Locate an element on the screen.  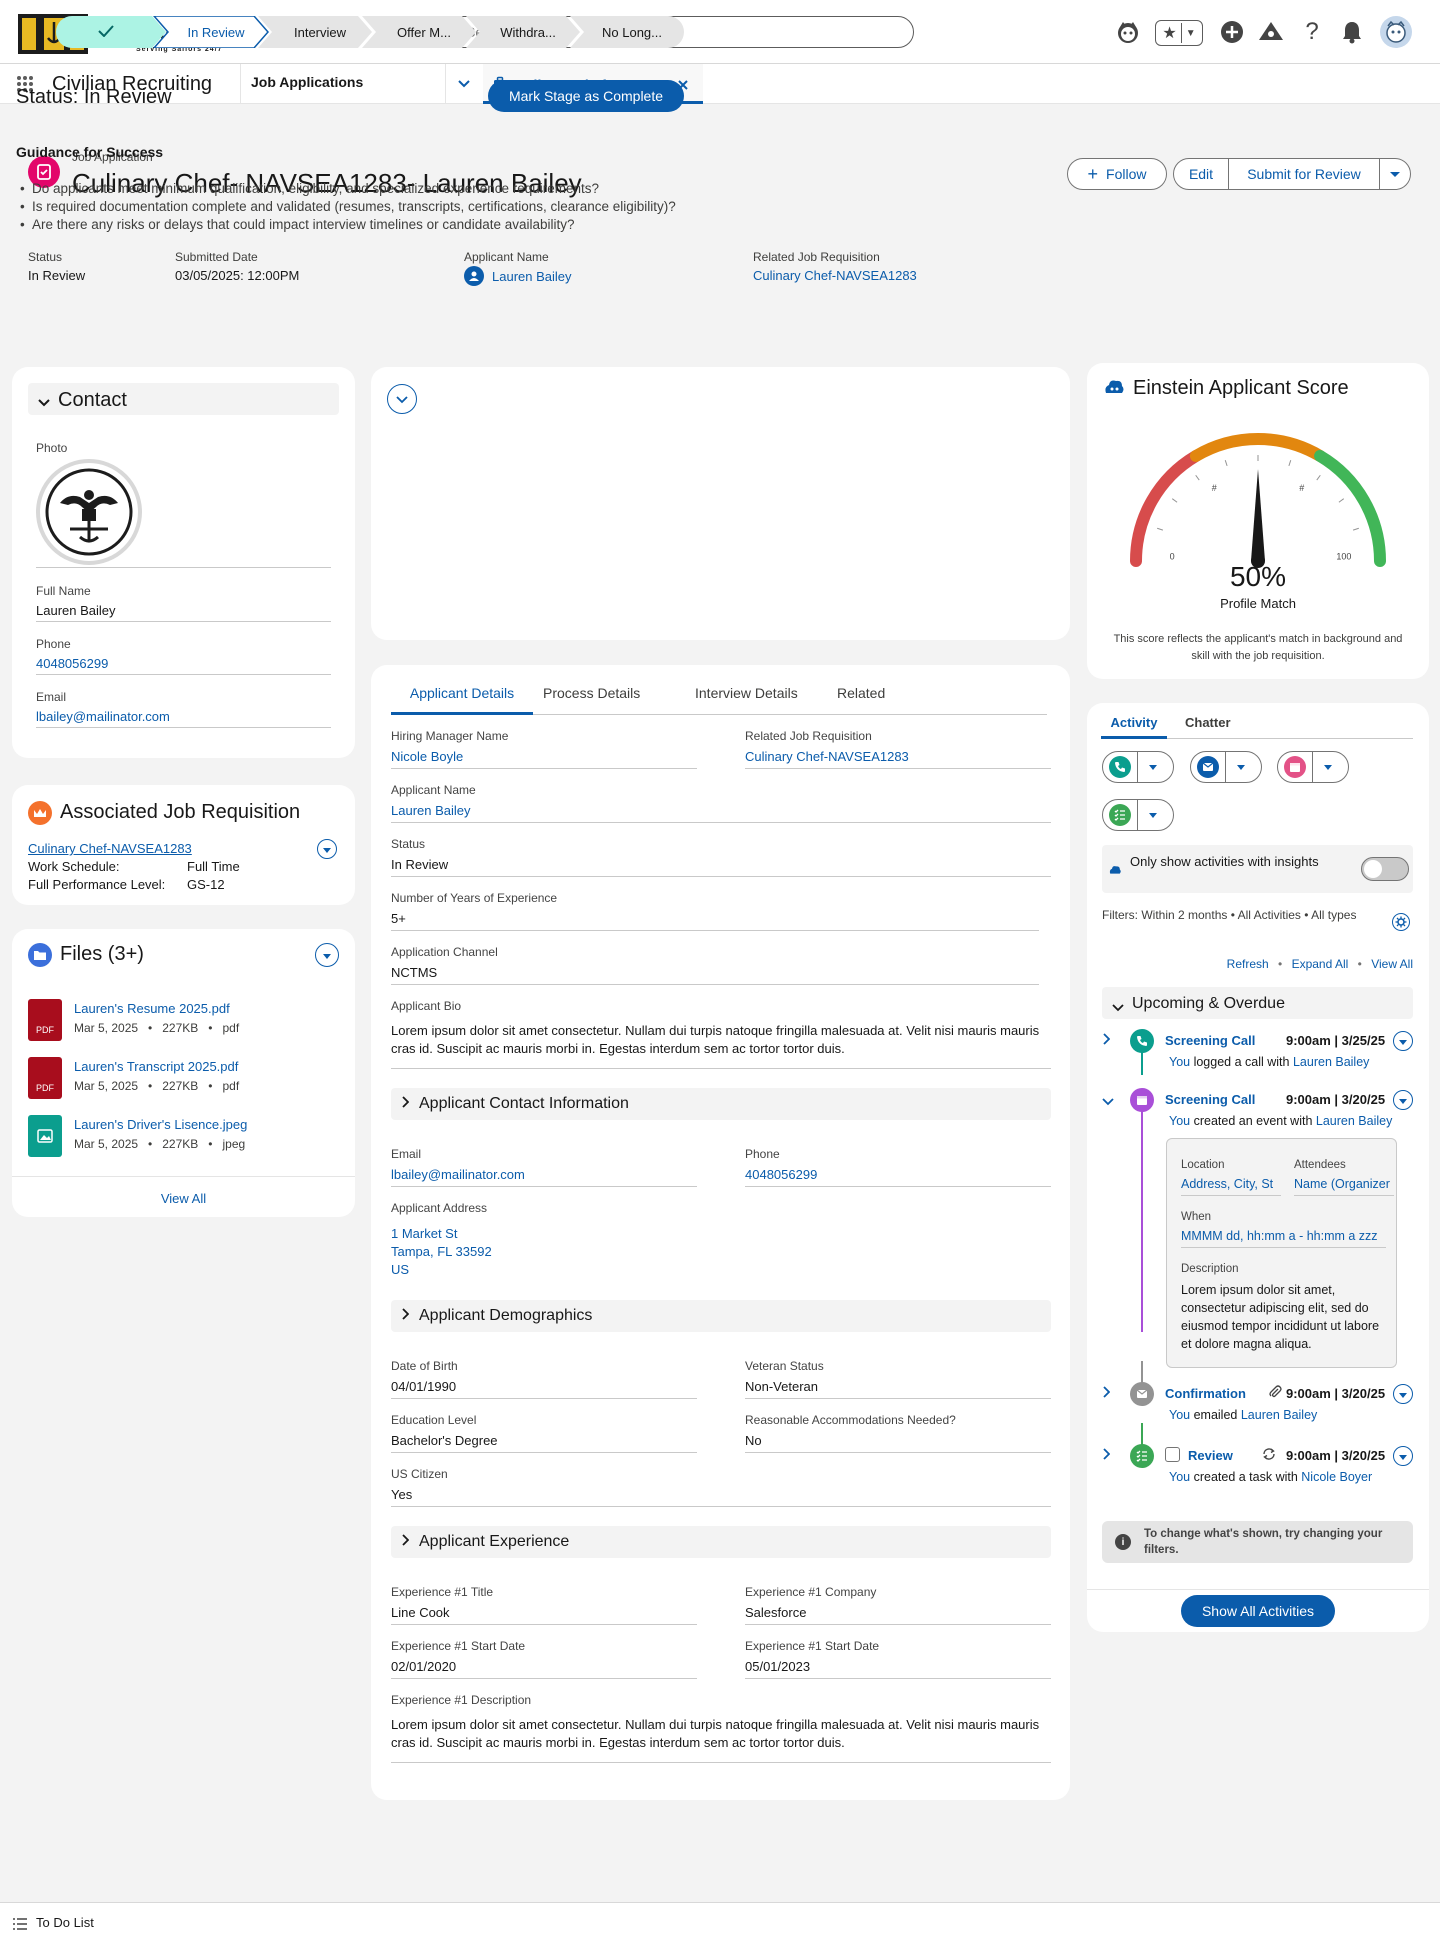
favorites-button: ★ ▼ is located at coordinates (1179, 33).